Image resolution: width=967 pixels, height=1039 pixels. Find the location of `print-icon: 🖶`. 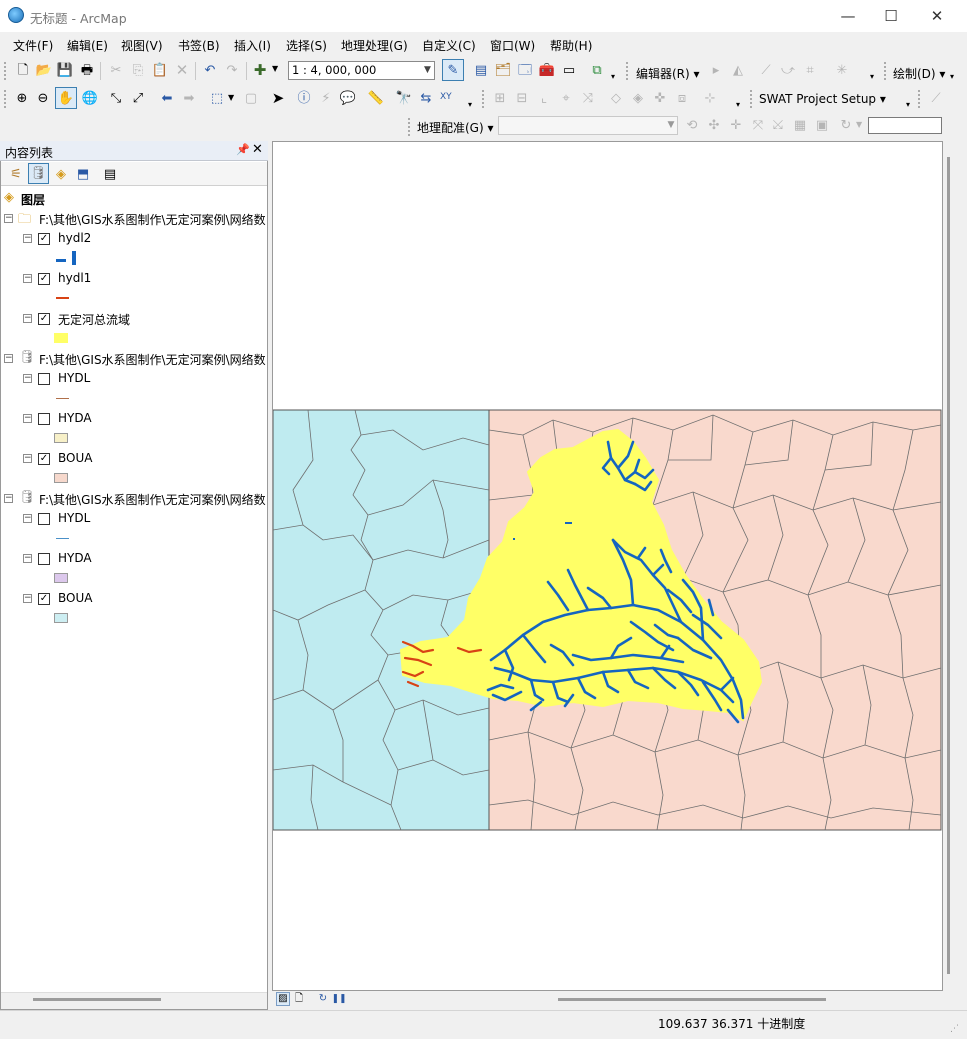

print-icon: 🖶 is located at coordinates (87, 70).